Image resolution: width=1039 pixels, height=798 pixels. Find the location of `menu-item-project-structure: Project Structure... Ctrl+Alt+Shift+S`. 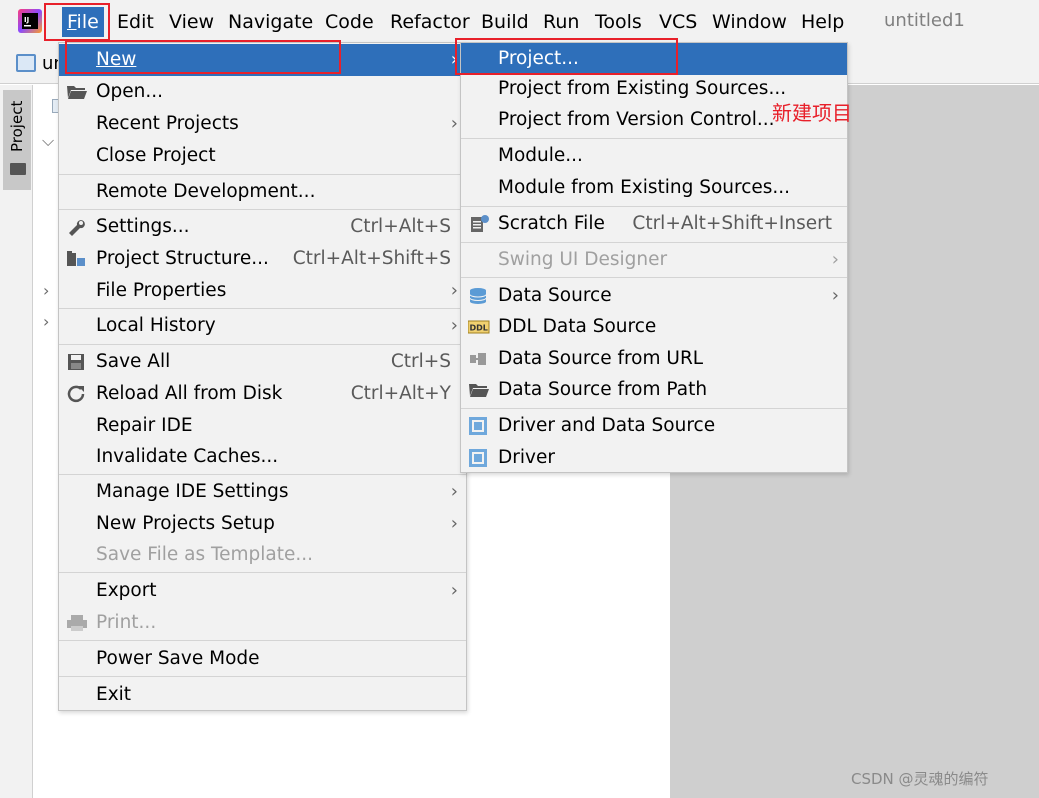

menu-item-project-structure: Project Structure... Ctrl+Alt+Shift+S is located at coordinates (262, 259).